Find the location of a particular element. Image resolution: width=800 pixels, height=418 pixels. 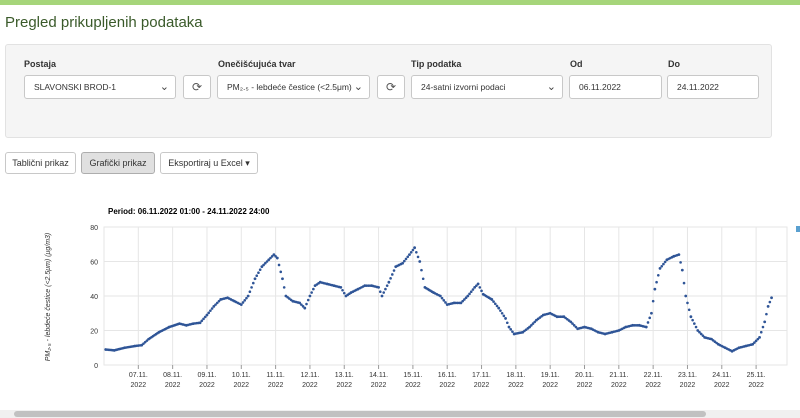

x-tick-label: 19.11. is located at coordinates (550, 375).